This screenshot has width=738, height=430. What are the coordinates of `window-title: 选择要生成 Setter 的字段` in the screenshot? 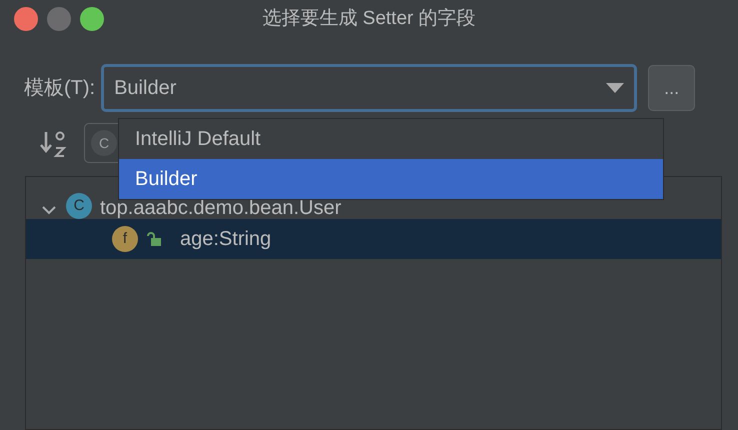 It's located at (369, 18).